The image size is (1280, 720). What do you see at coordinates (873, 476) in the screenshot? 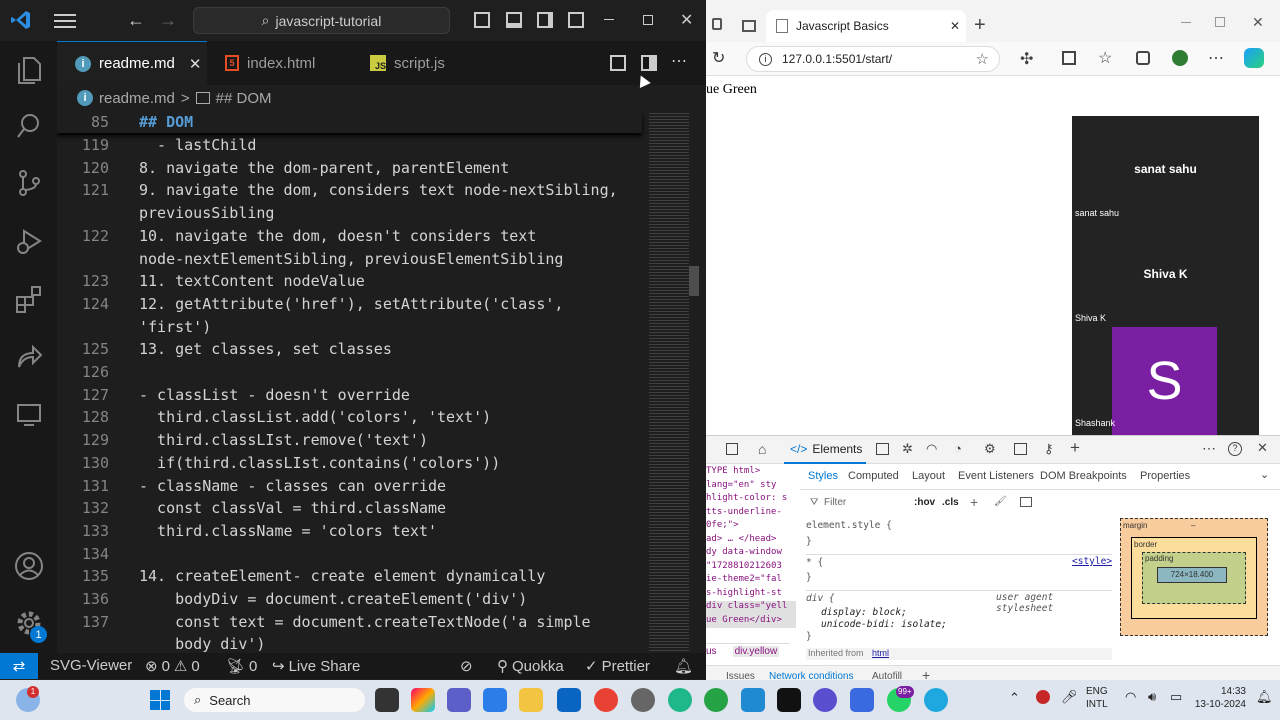
I see `subtab-computed: Computed` at bounding box center [873, 476].